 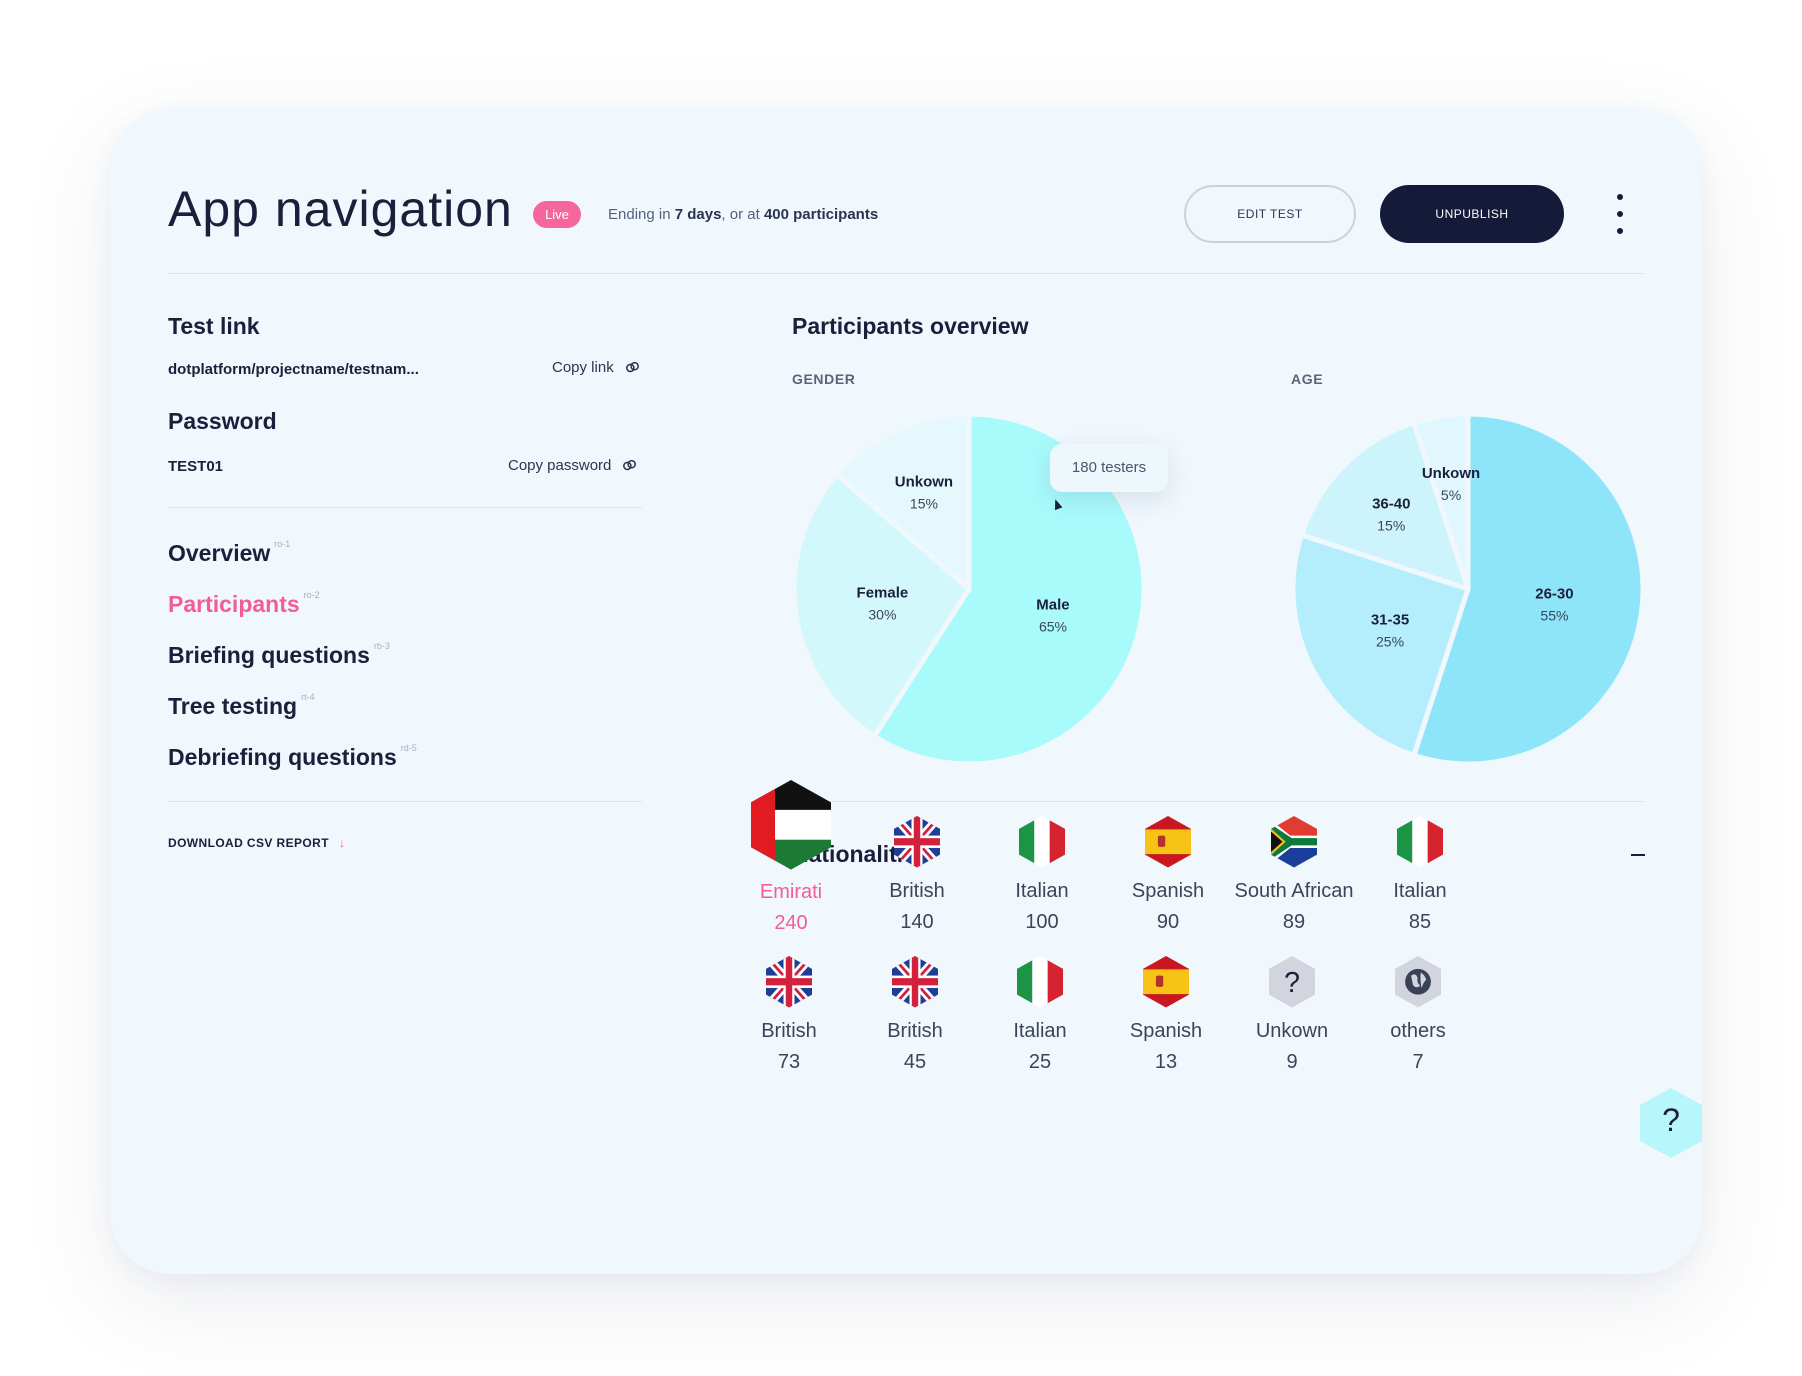 I want to click on collapse-icon, so click(x=1638, y=855).